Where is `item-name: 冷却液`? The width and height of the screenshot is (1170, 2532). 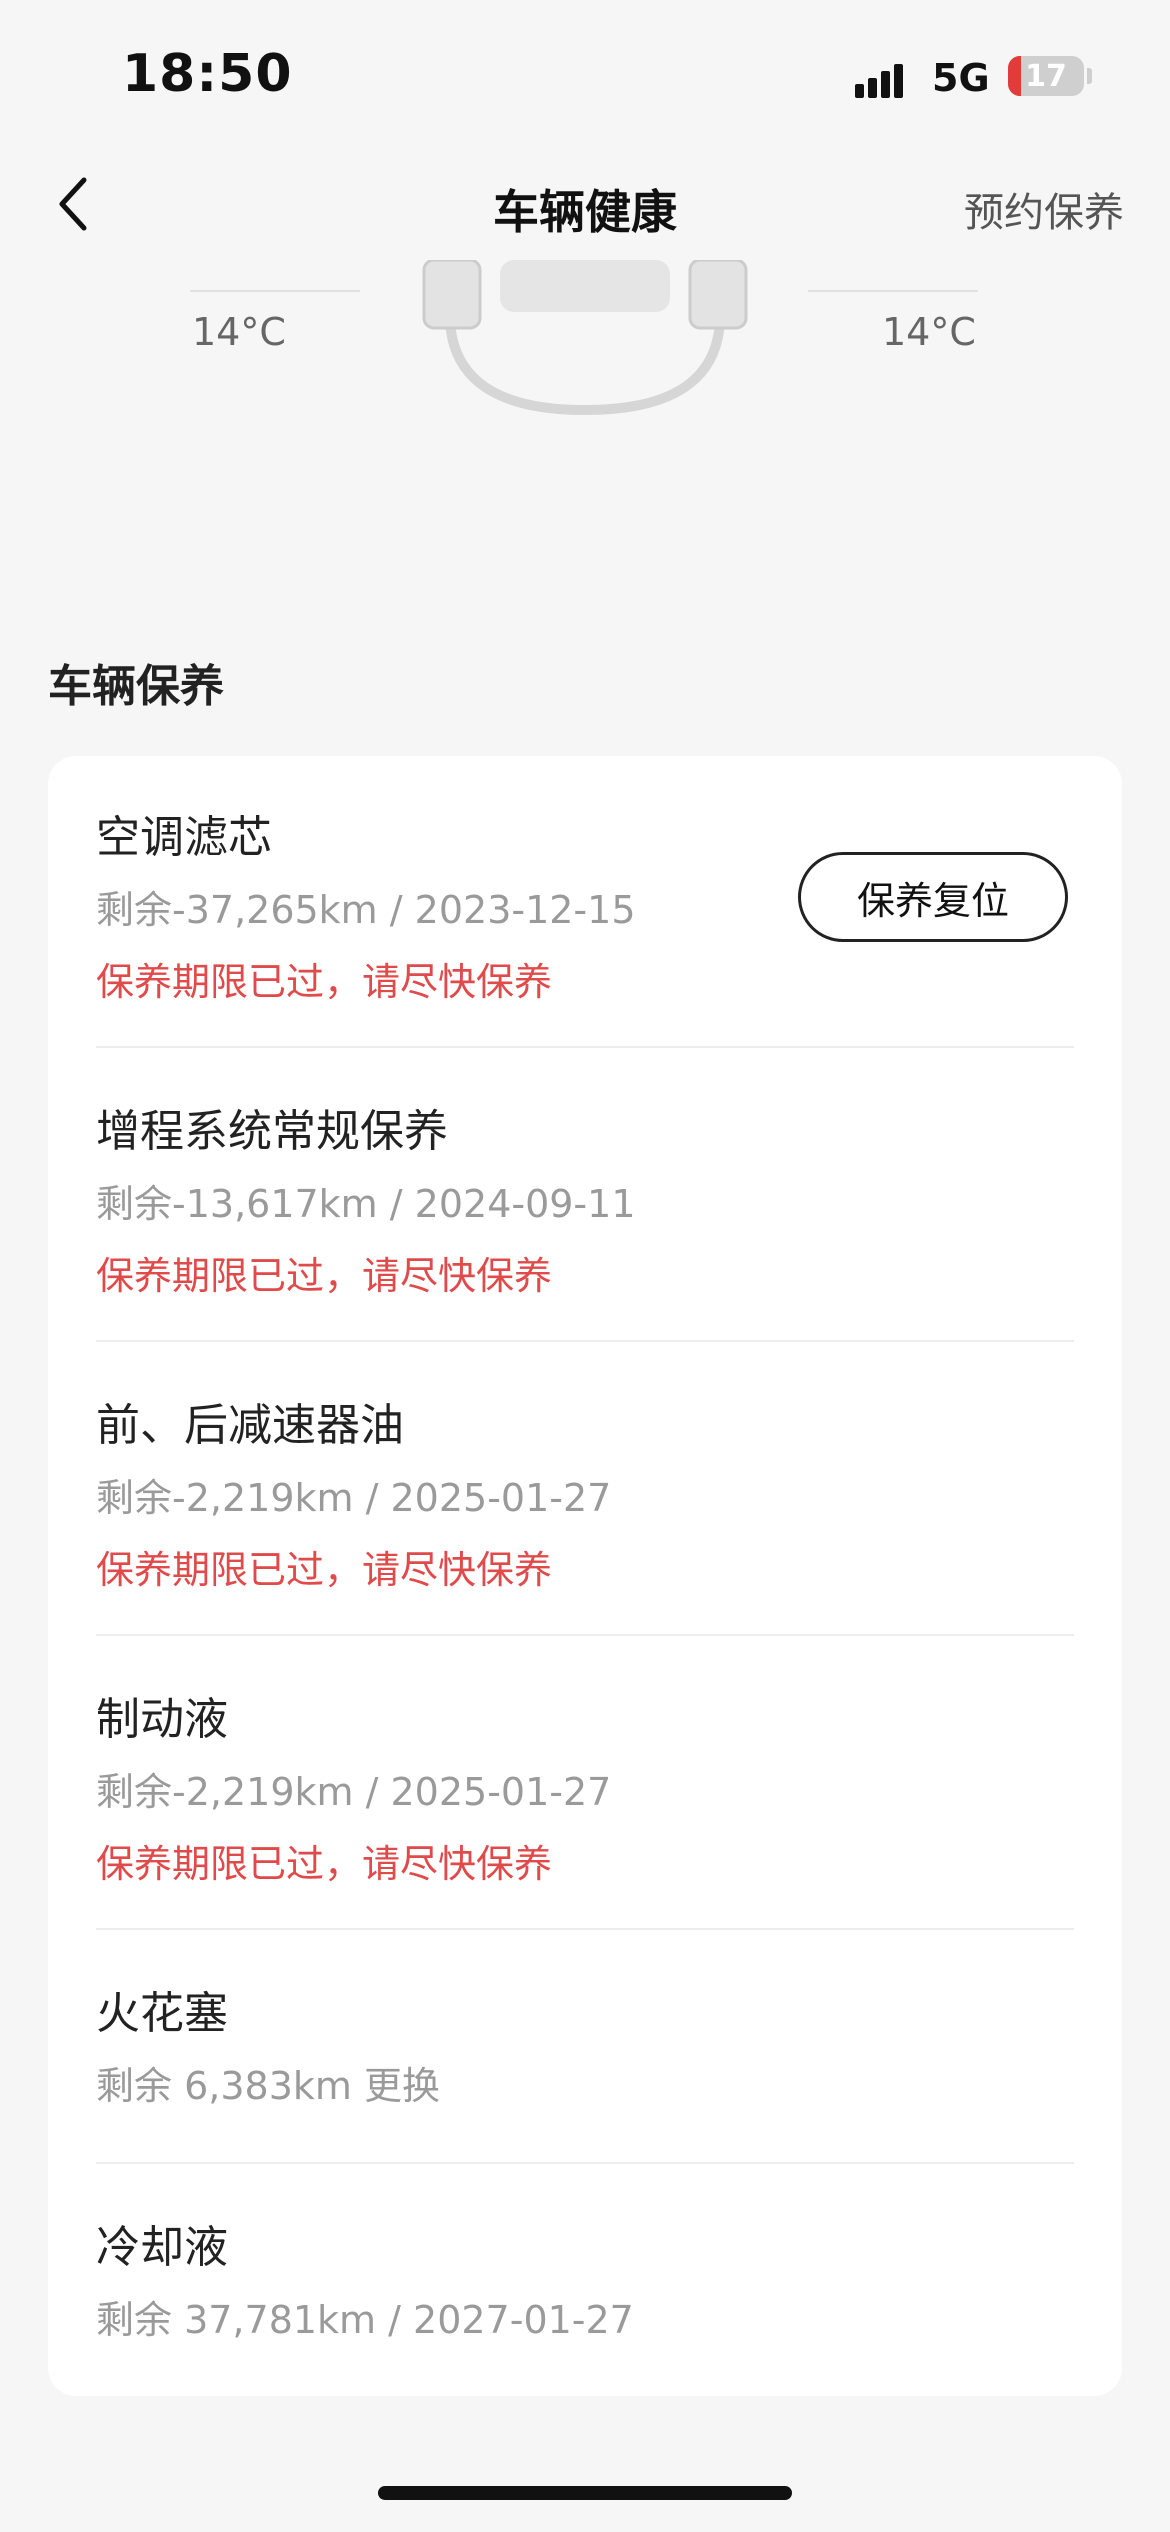
item-name: 冷却液 is located at coordinates (162, 2247).